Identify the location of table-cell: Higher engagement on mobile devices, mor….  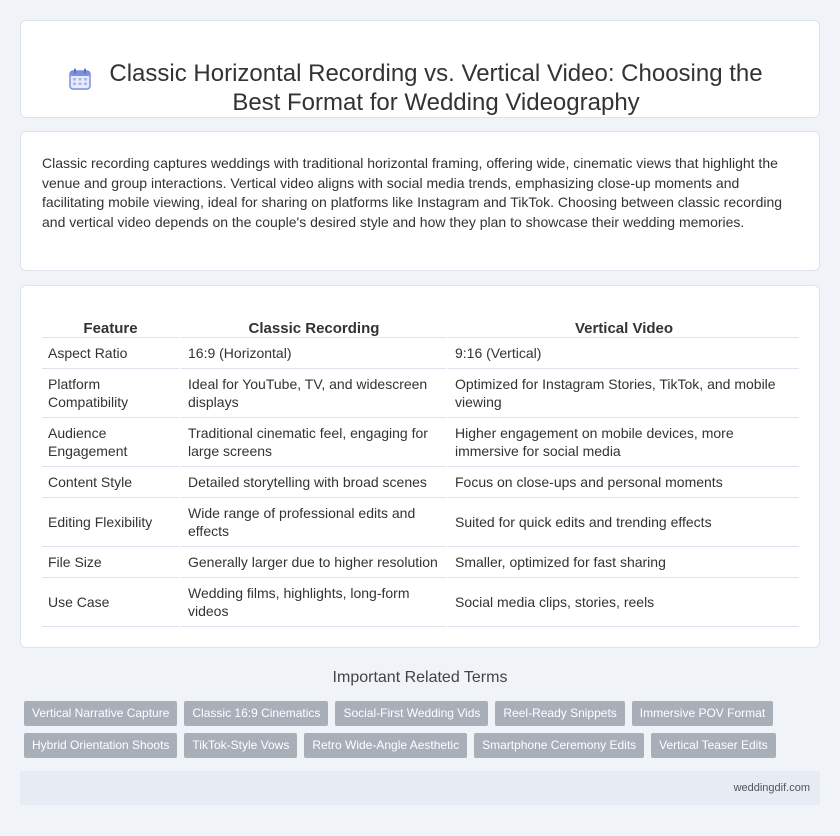
(622, 442).